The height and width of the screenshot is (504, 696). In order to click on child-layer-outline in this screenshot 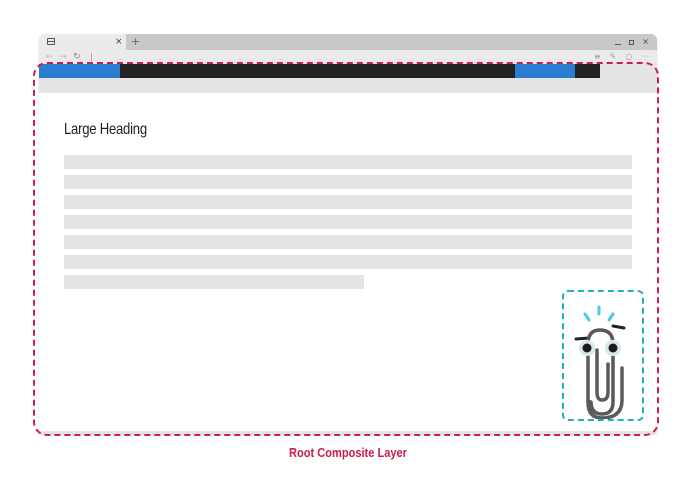, I will do `click(603, 355)`.